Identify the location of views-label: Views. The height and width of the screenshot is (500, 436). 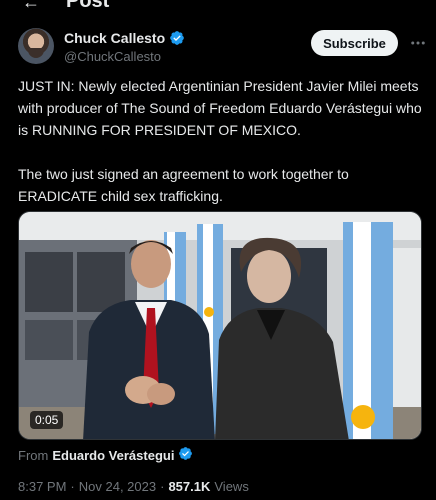
(231, 486).